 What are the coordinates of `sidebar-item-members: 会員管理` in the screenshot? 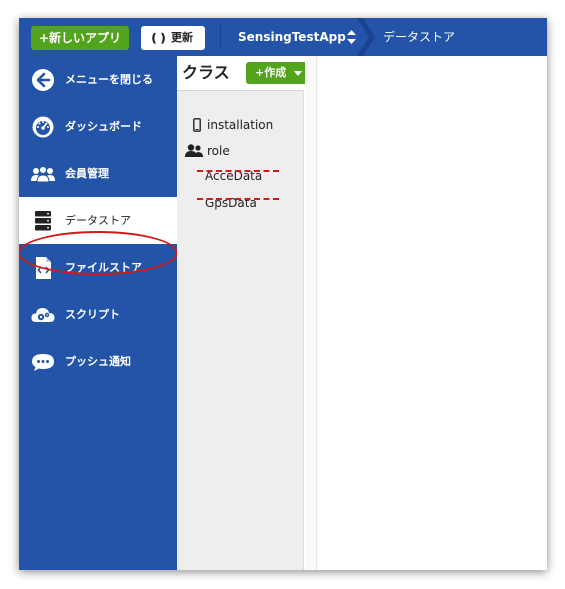 It's located at (98, 173).